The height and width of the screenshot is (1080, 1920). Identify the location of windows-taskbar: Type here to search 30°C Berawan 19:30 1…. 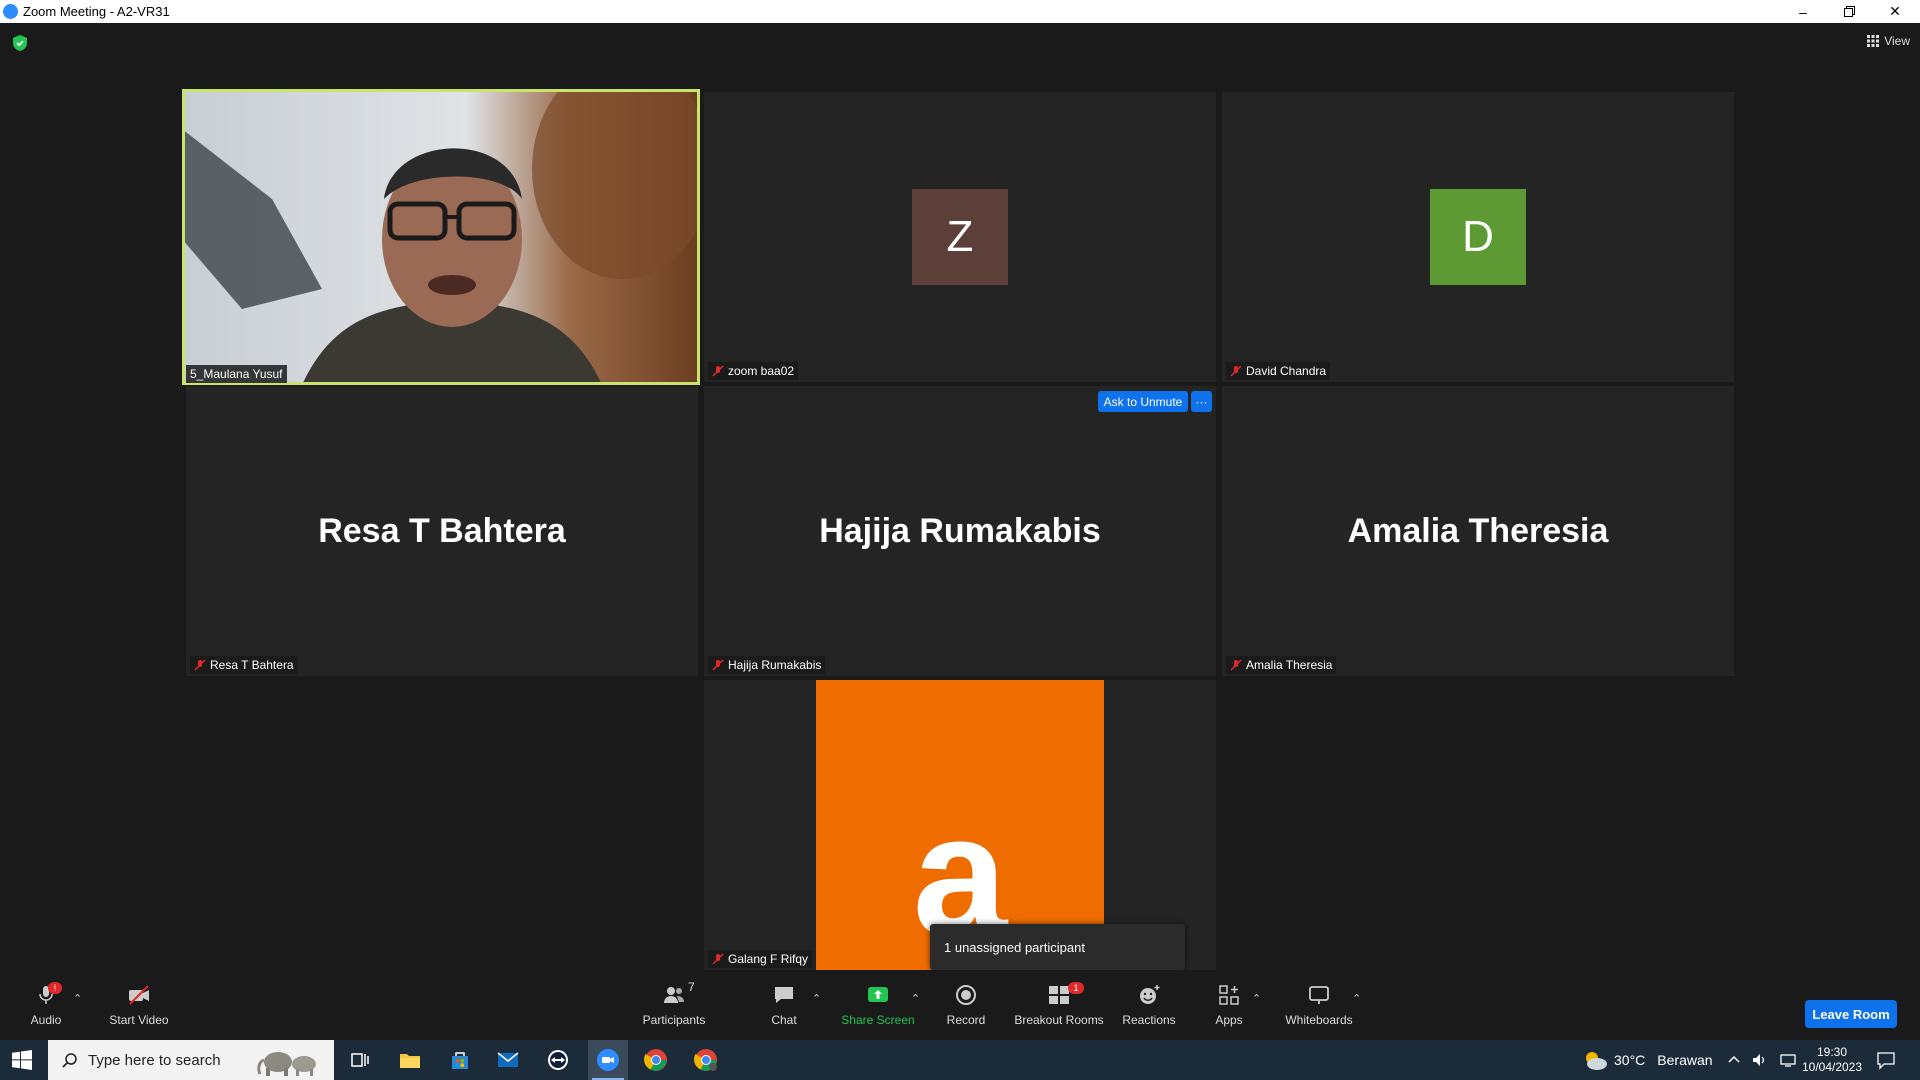
(960, 1060).